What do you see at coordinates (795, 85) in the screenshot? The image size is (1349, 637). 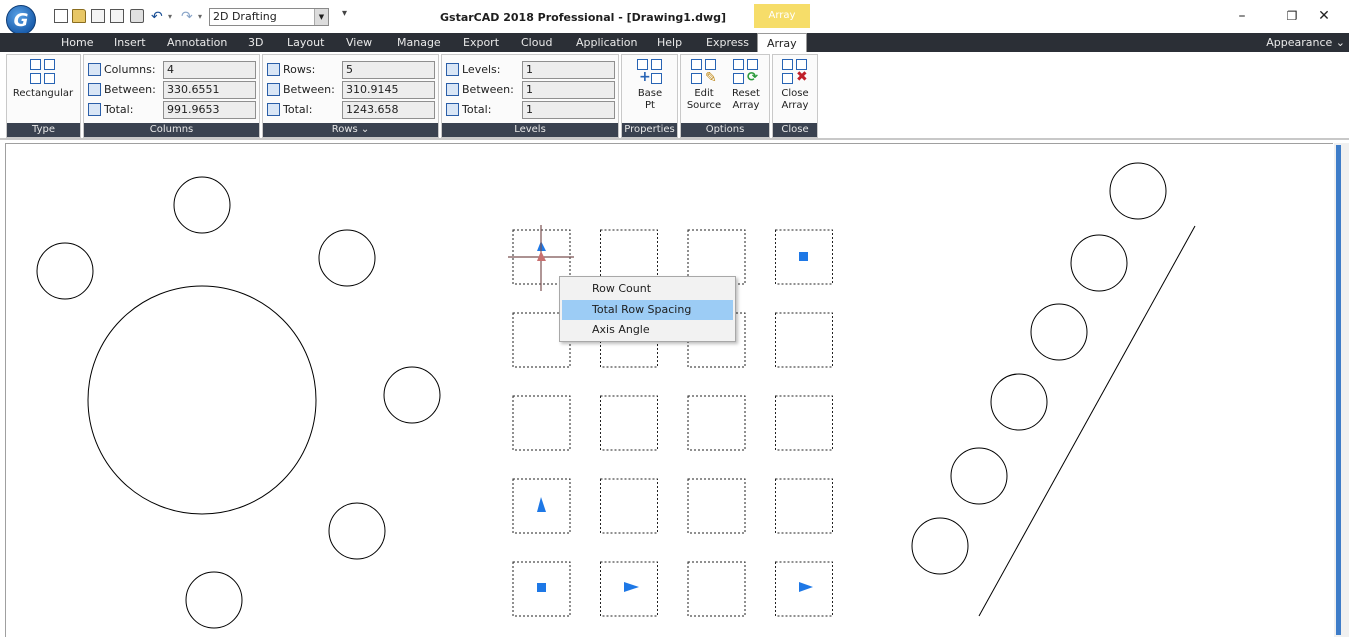 I see `close-array-button: ✖ Close Array` at bounding box center [795, 85].